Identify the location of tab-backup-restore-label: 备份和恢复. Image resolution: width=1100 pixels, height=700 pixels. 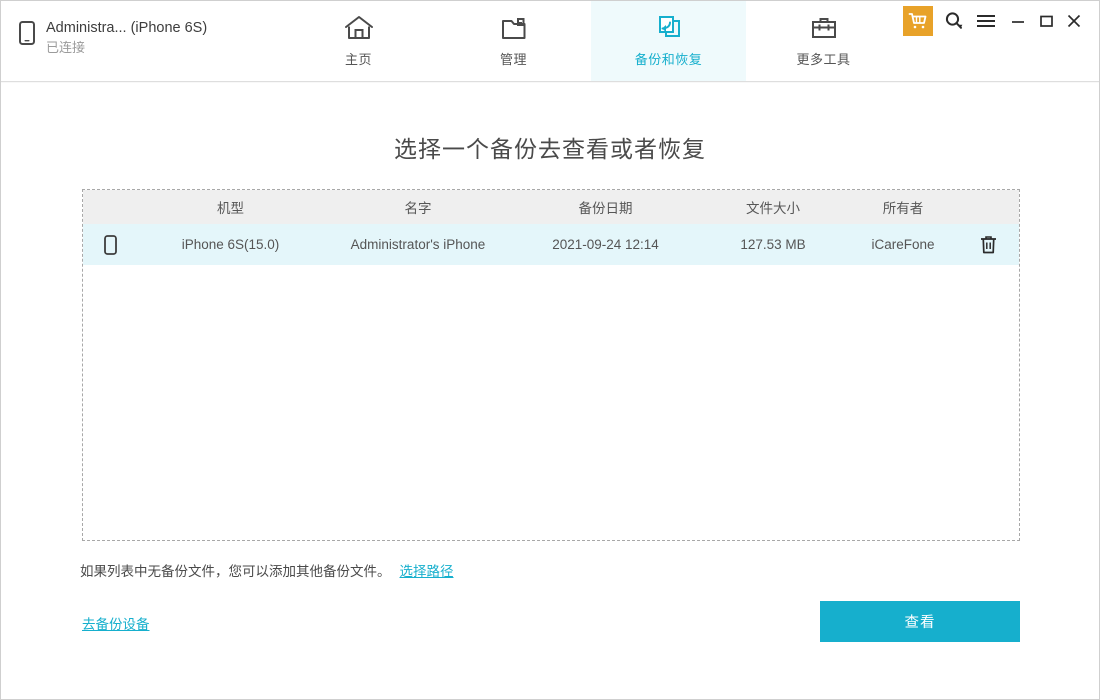
(668, 59).